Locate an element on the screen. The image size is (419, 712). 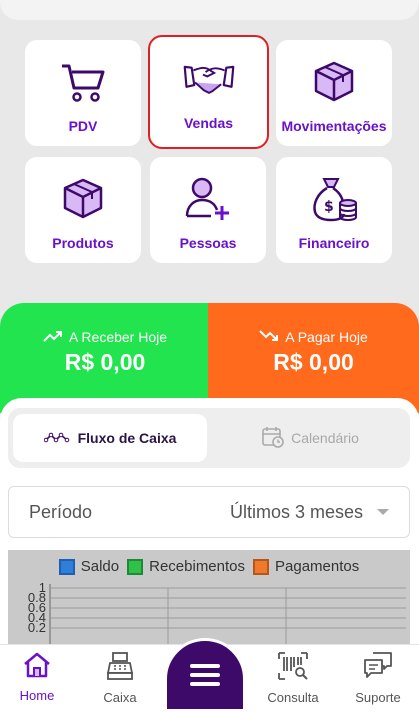
tile-financeiro: $ Financeiro is located at coordinates (334, 210).